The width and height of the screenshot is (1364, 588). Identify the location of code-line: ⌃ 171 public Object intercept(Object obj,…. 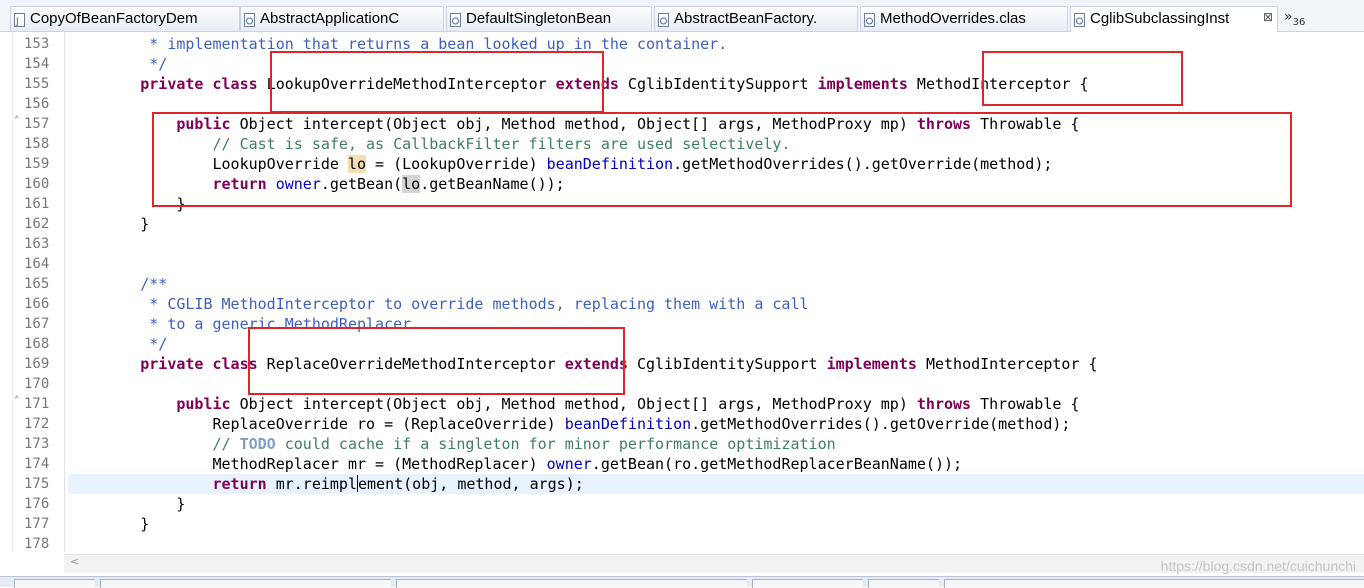
(682, 404).